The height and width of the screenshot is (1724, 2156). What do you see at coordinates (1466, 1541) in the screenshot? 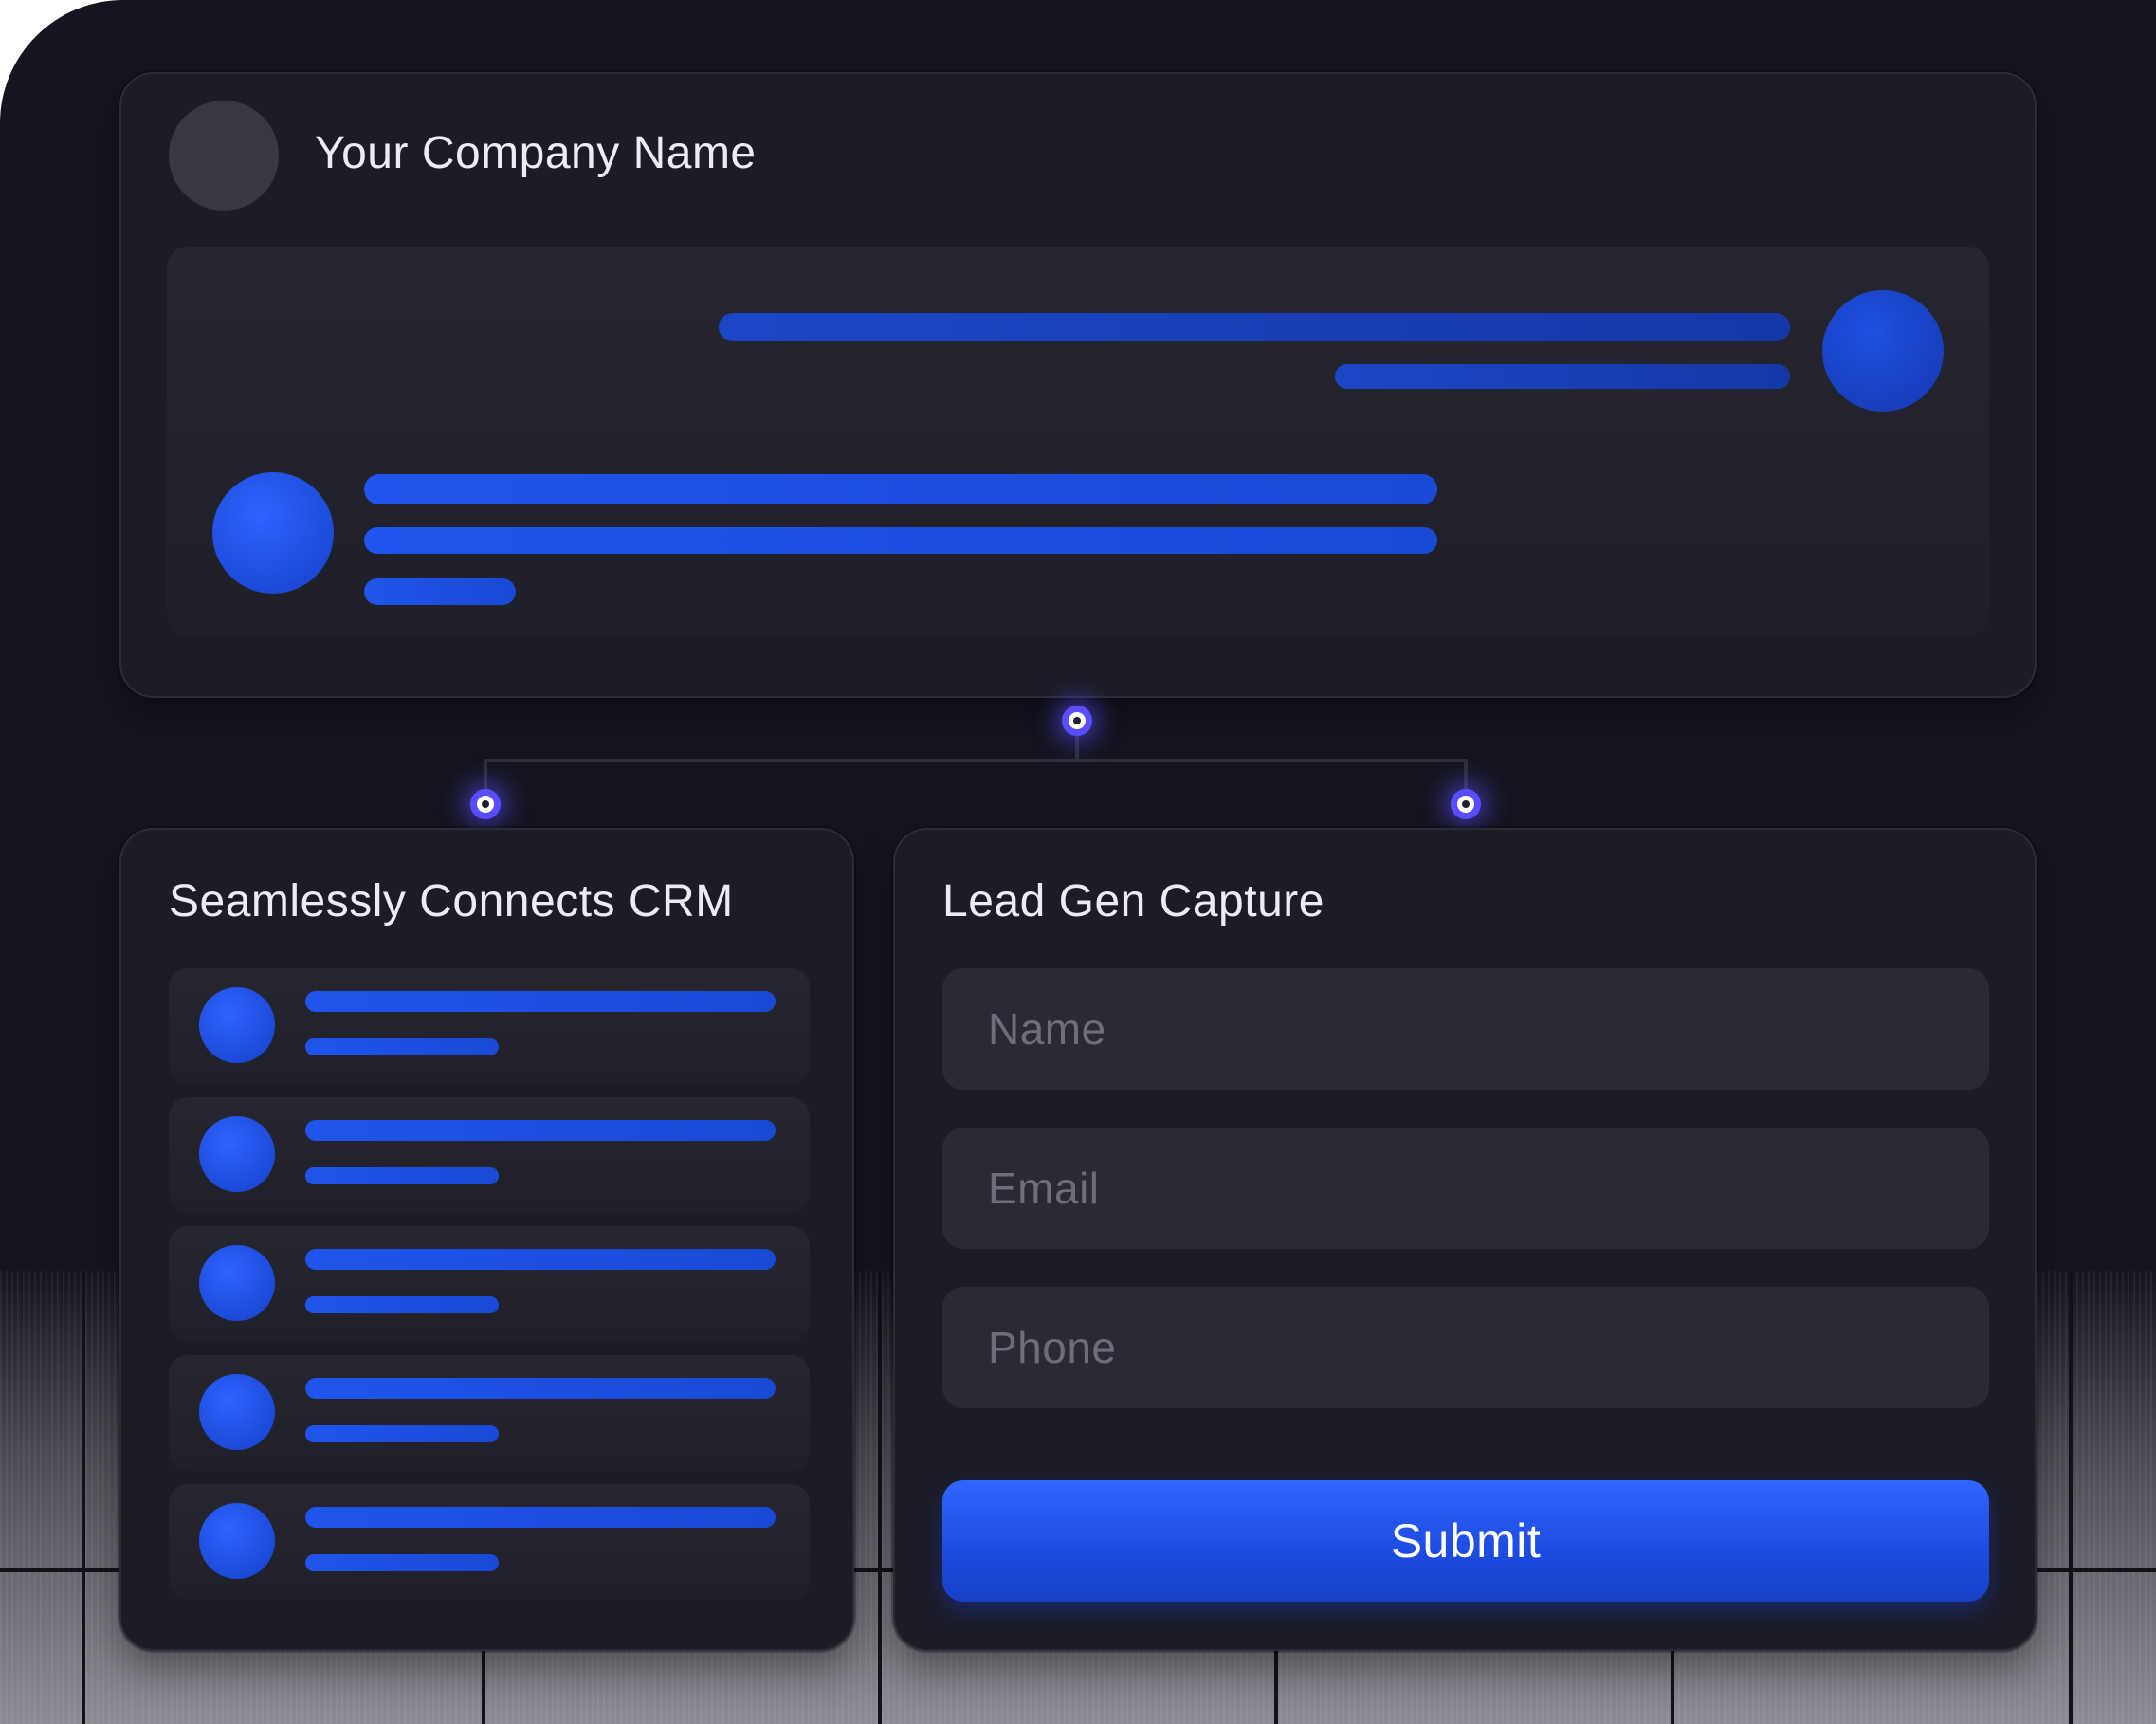
I see `submit-button: Submit` at bounding box center [1466, 1541].